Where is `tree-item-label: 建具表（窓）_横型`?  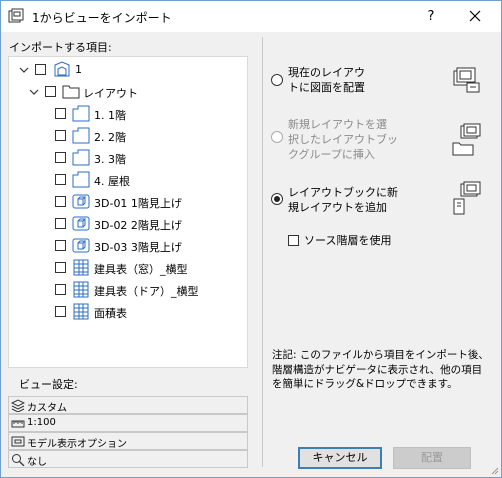 tree-item-label: 建具表（窓）_横型 is located at coordinates (141, 269).